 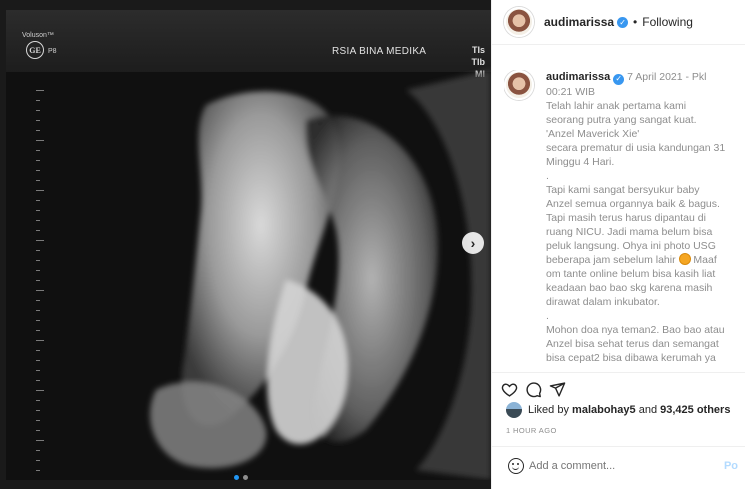 What do you see at coordinates (621, 119) in the screenshot?
I see `caption-line: seorang putra yang sangat kuat.` at bounding box center [621, 119].